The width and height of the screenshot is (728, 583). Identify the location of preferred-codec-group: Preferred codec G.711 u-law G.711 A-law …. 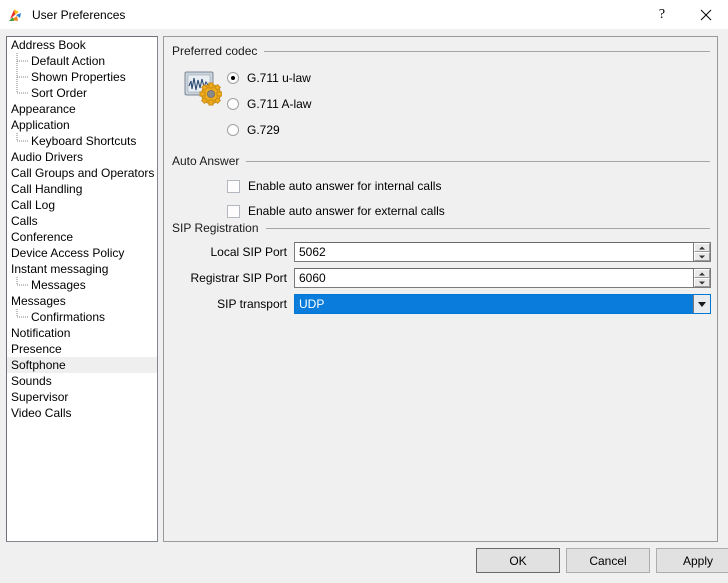
(441, 90).